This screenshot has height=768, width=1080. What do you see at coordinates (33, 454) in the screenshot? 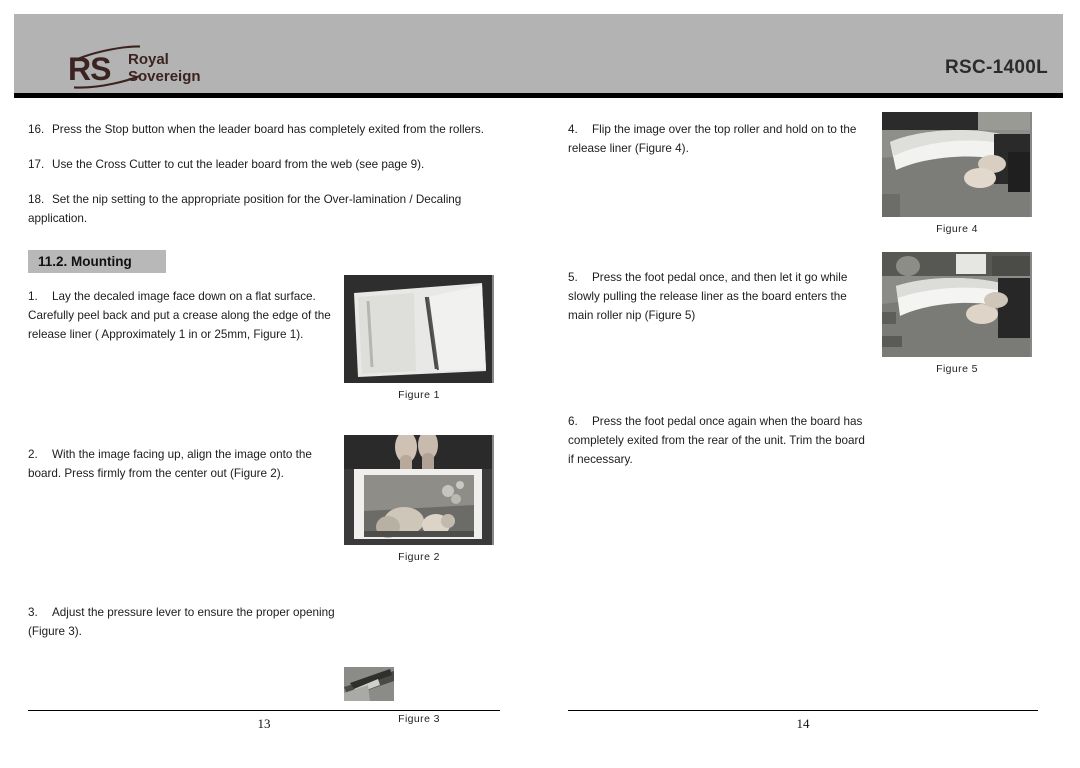
I see `list-item-number: 2.` at bounding box center [33, 454].